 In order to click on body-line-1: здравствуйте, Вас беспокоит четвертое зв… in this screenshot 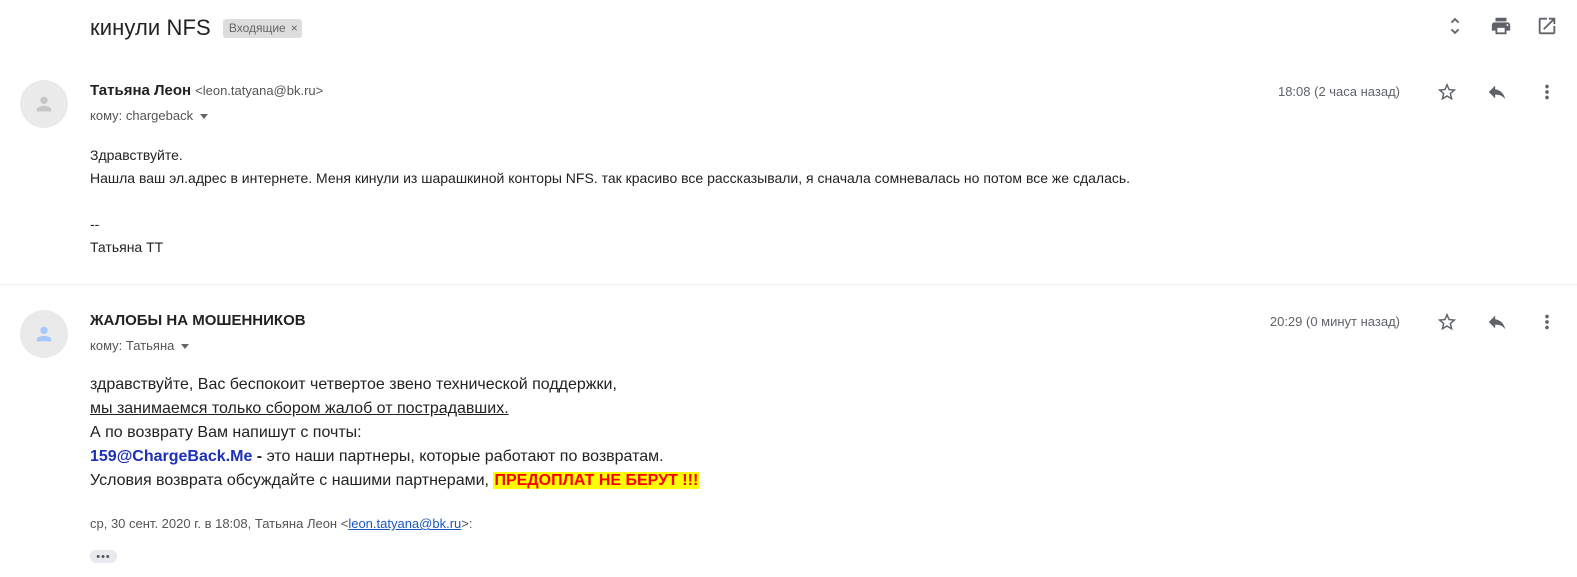, I will do `click(353, 384)`.